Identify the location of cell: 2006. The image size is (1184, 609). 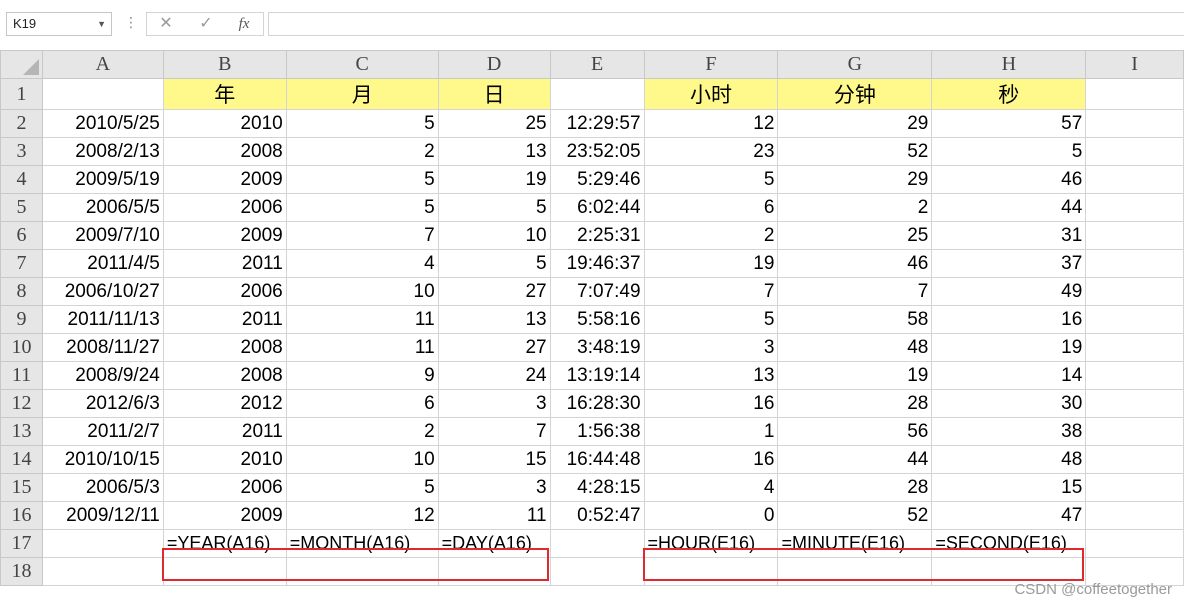
(224, 207).